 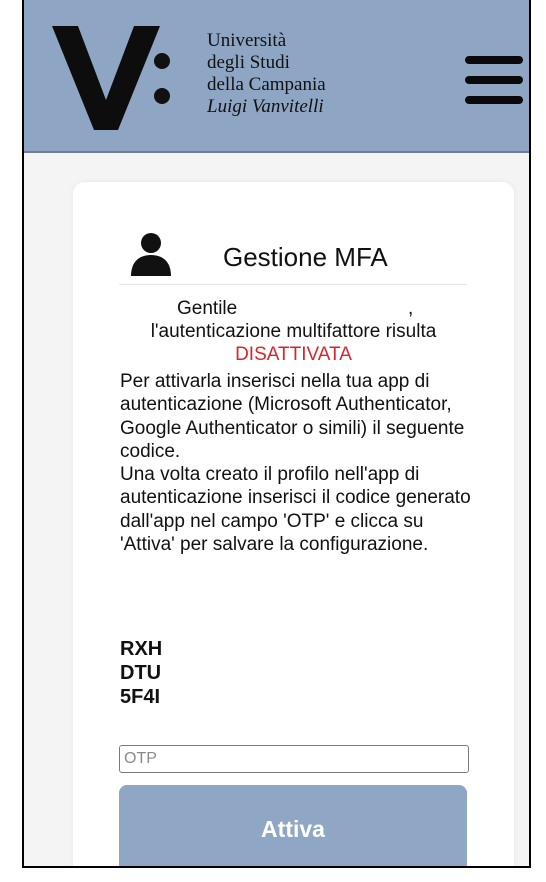 What do you see at coordinates (207, 308) in the screenshot?
I see `greeting-text: Gentile` at bounding box center [207, 308].